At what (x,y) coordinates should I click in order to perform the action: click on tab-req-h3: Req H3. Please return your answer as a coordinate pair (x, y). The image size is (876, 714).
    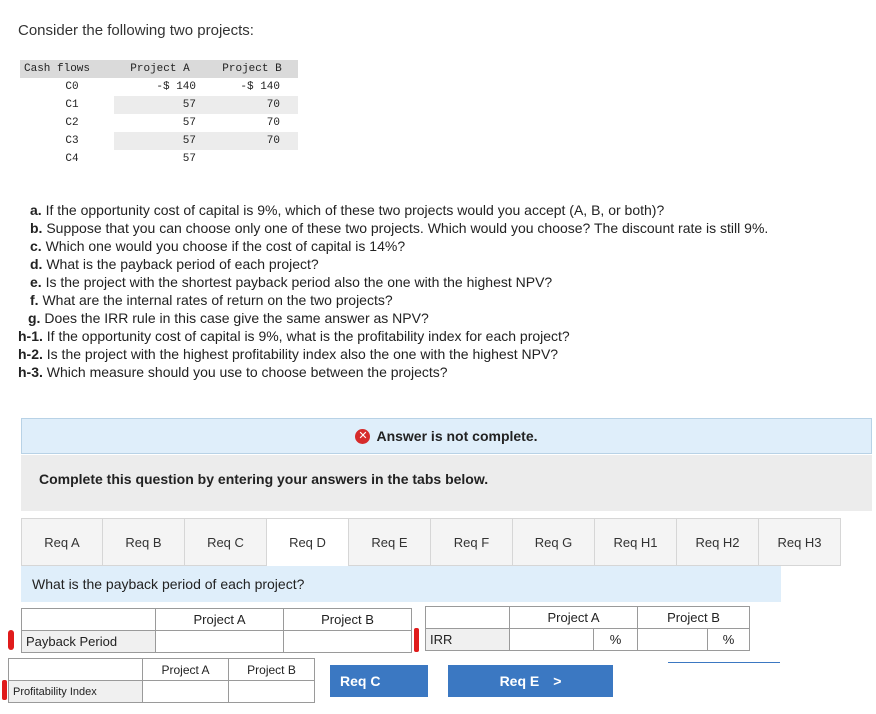
    Looking at the image, I should click on (800, 542).